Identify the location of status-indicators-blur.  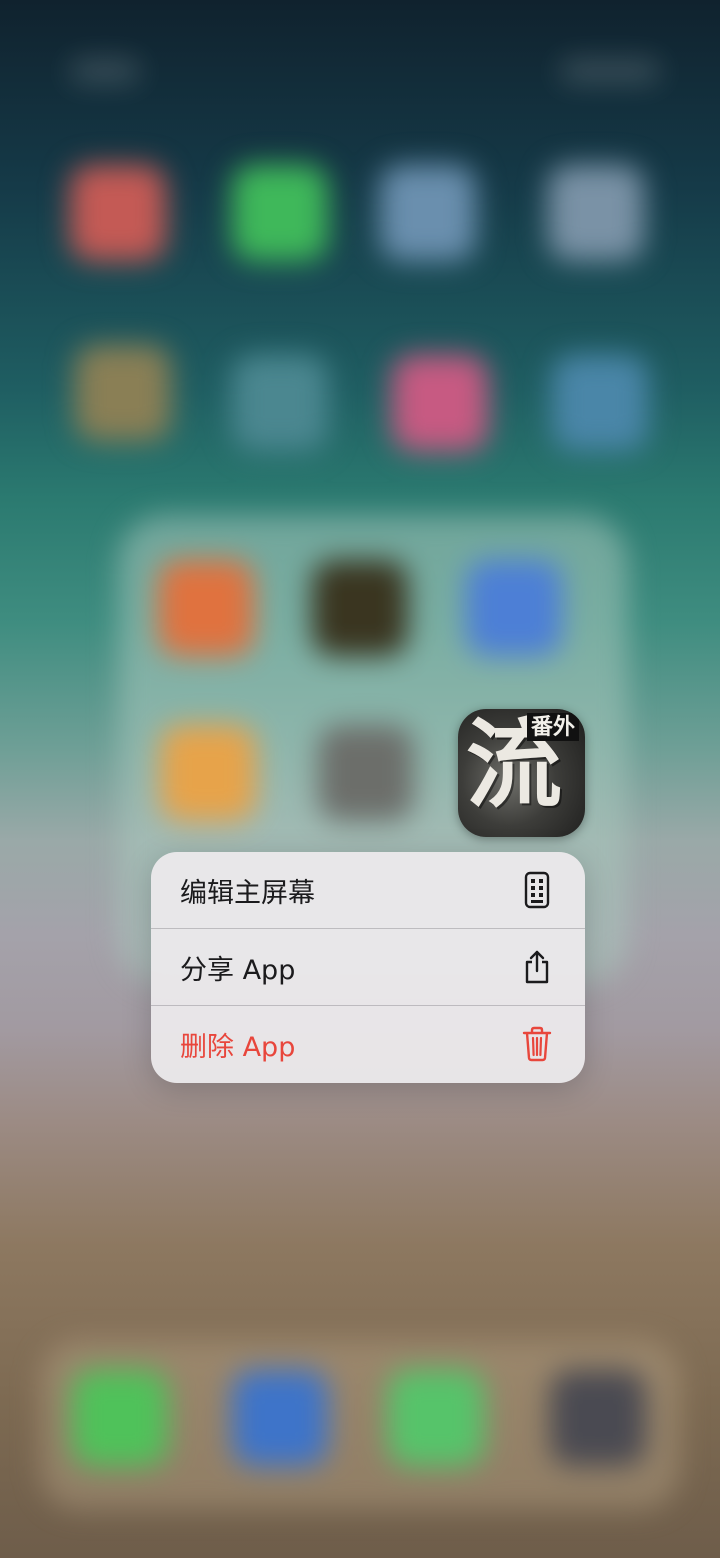
(610, 71).